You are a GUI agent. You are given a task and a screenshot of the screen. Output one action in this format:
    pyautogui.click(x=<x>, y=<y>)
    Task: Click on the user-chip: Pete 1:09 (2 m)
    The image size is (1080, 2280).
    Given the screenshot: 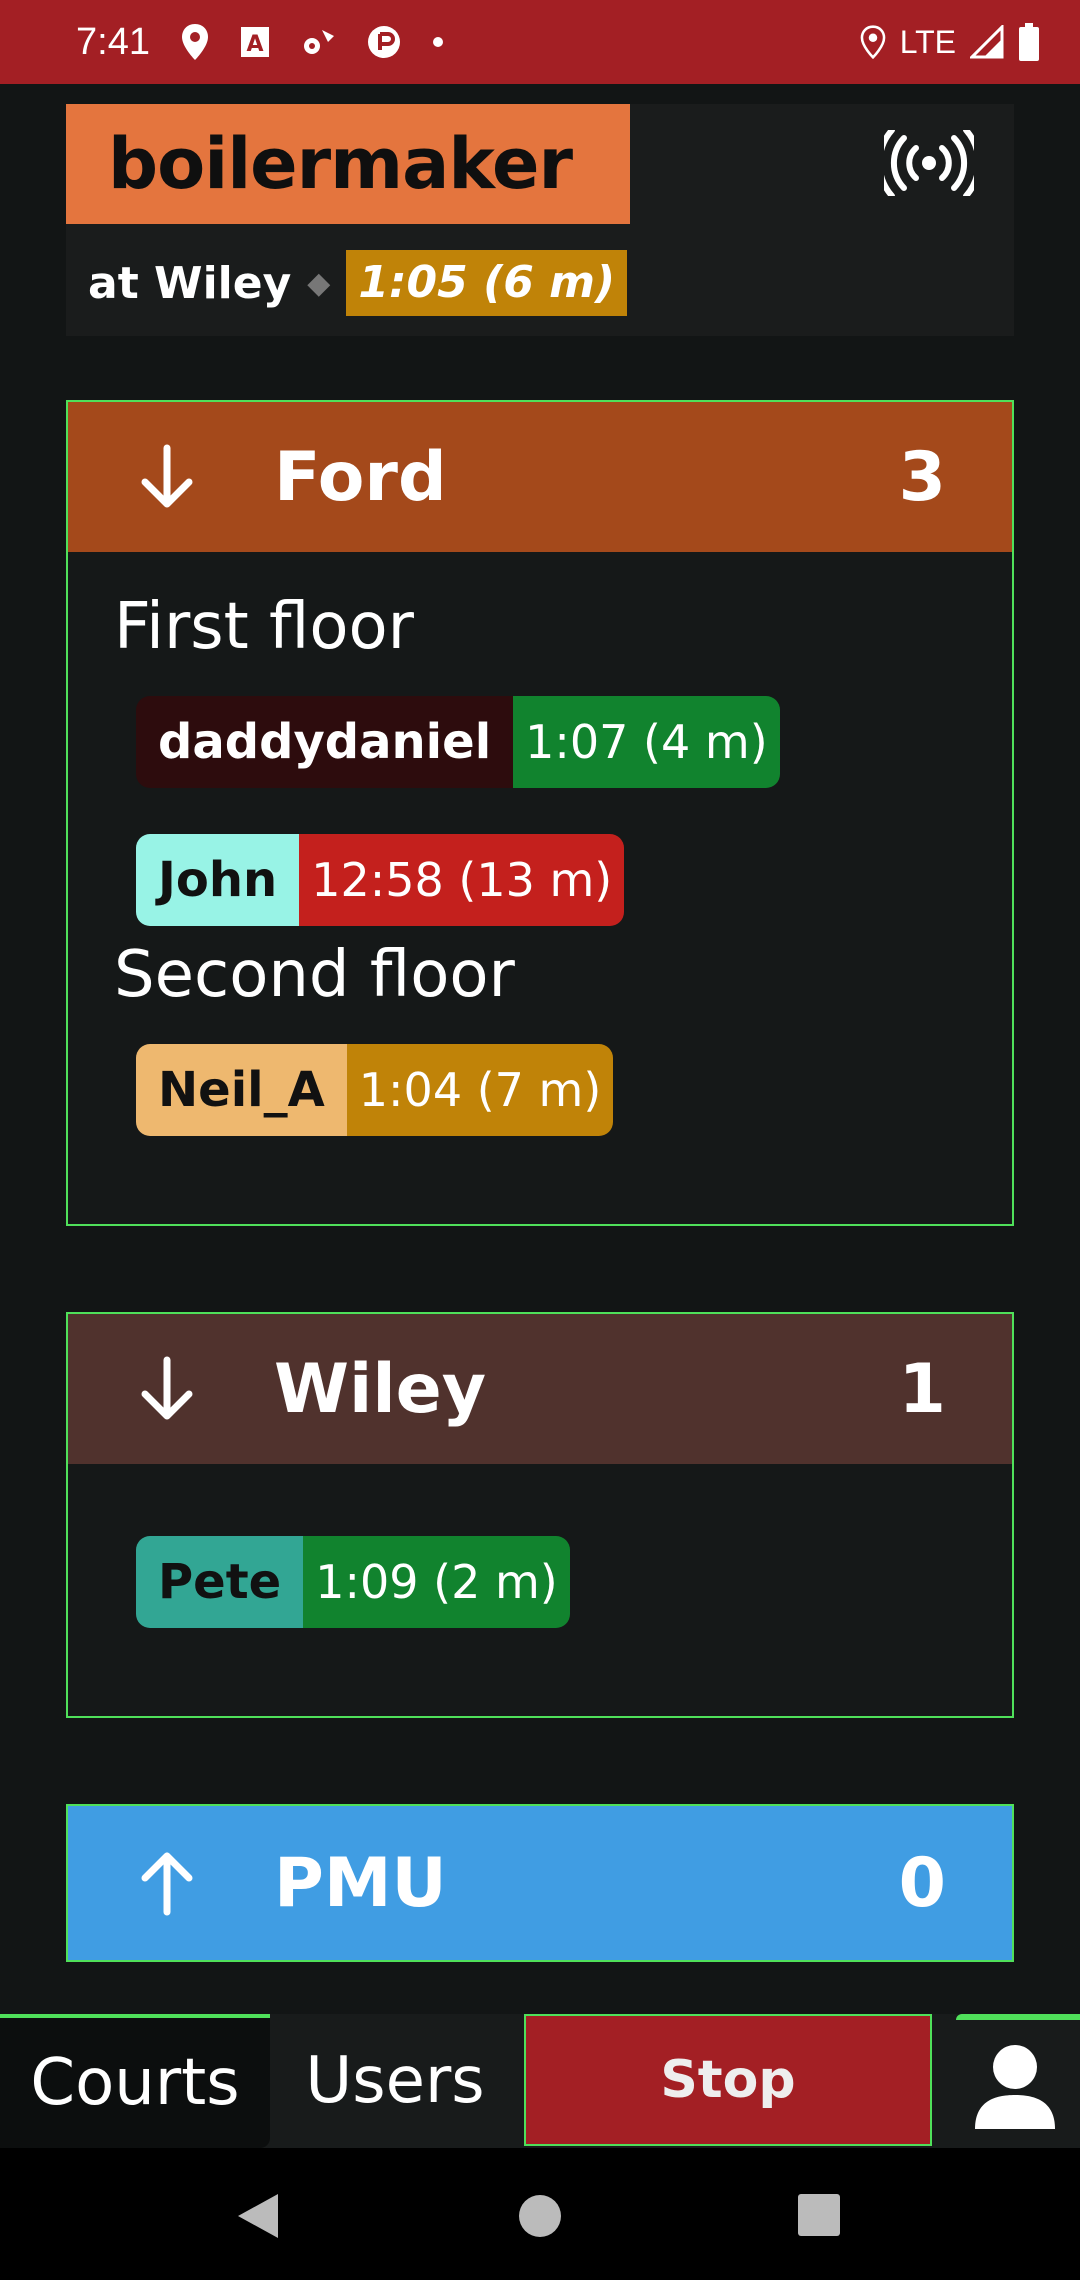 What is the action you would take?
    pyautogui.click(x=353, y=1582)
    